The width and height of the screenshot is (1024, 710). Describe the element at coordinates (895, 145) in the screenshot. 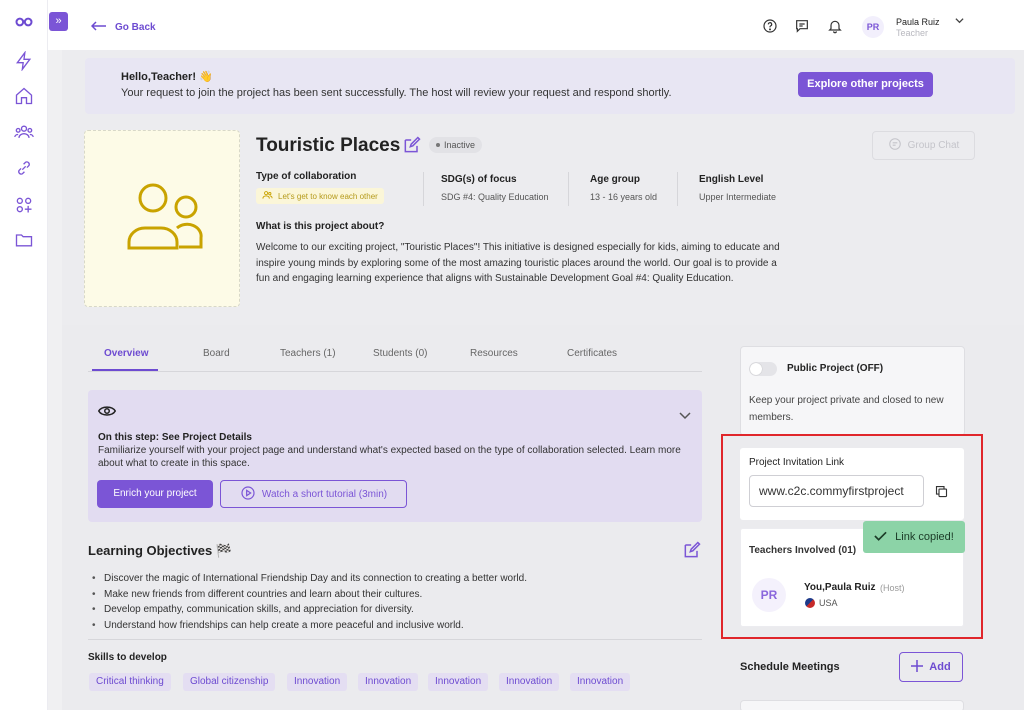

I see `chat-bubble-icon` at that location.